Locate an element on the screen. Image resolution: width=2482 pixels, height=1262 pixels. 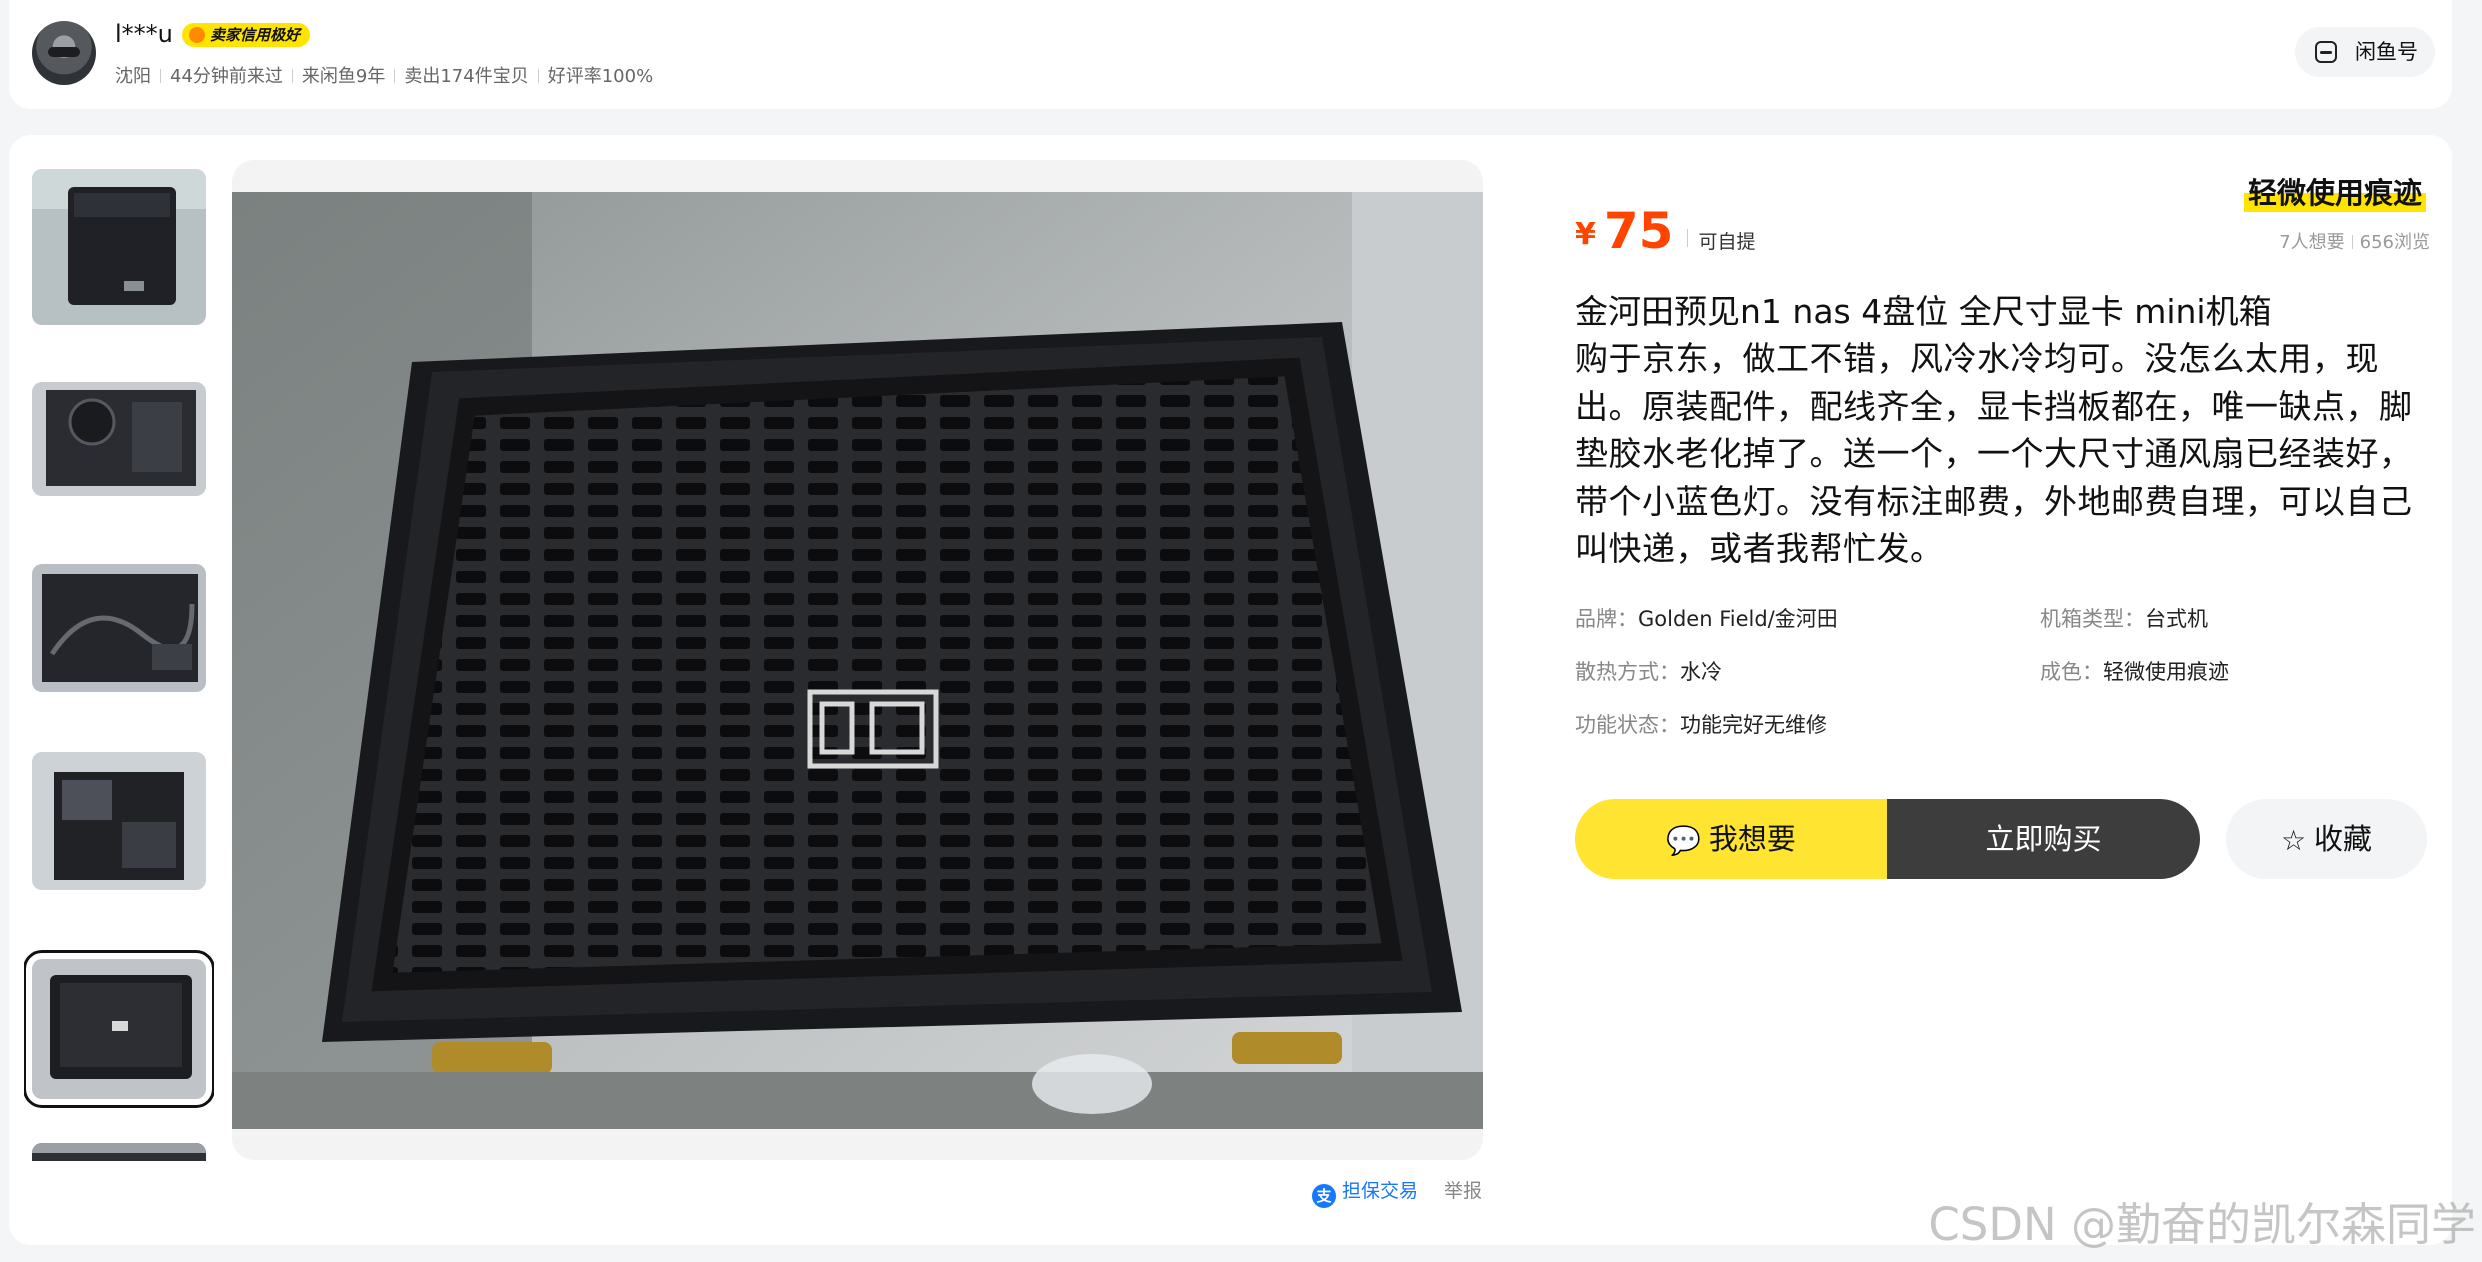
attr-key: 散热方式： is located at coordinates (1627, 672).